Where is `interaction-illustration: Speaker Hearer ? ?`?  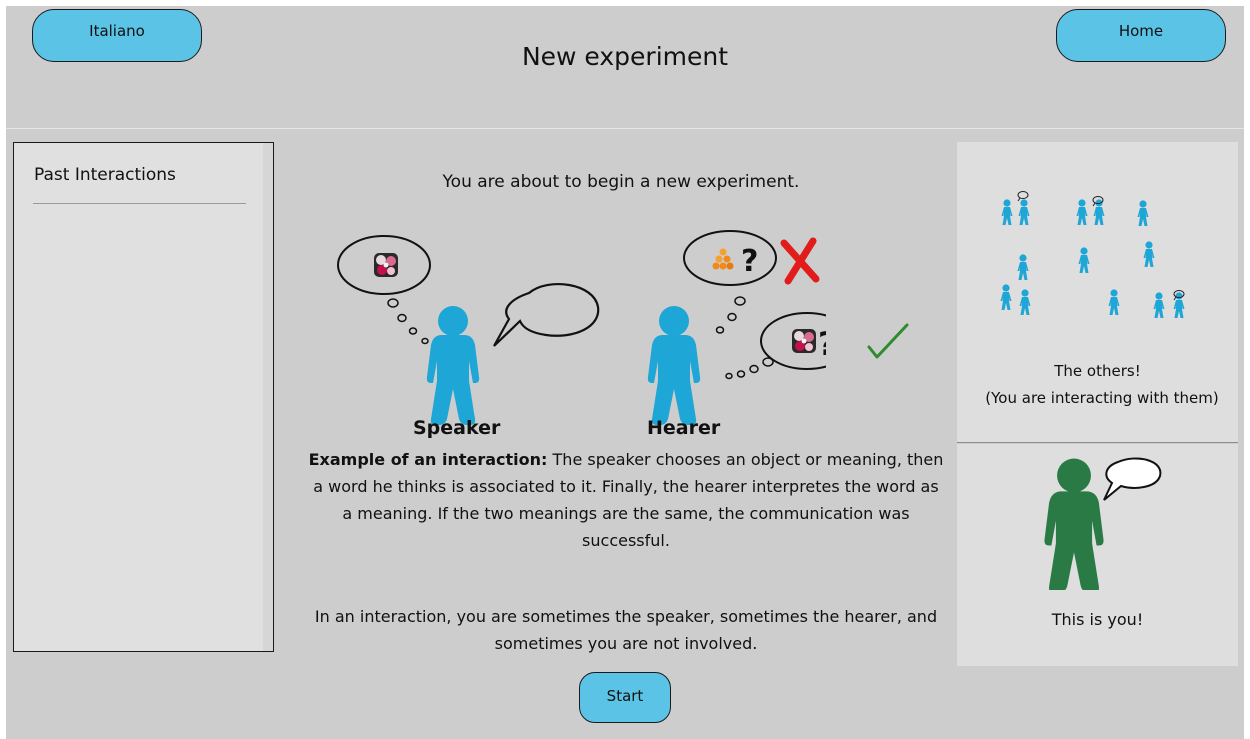 interaction-illustration: Speaker Hearer ? ? is located at coordinates (581, 334).